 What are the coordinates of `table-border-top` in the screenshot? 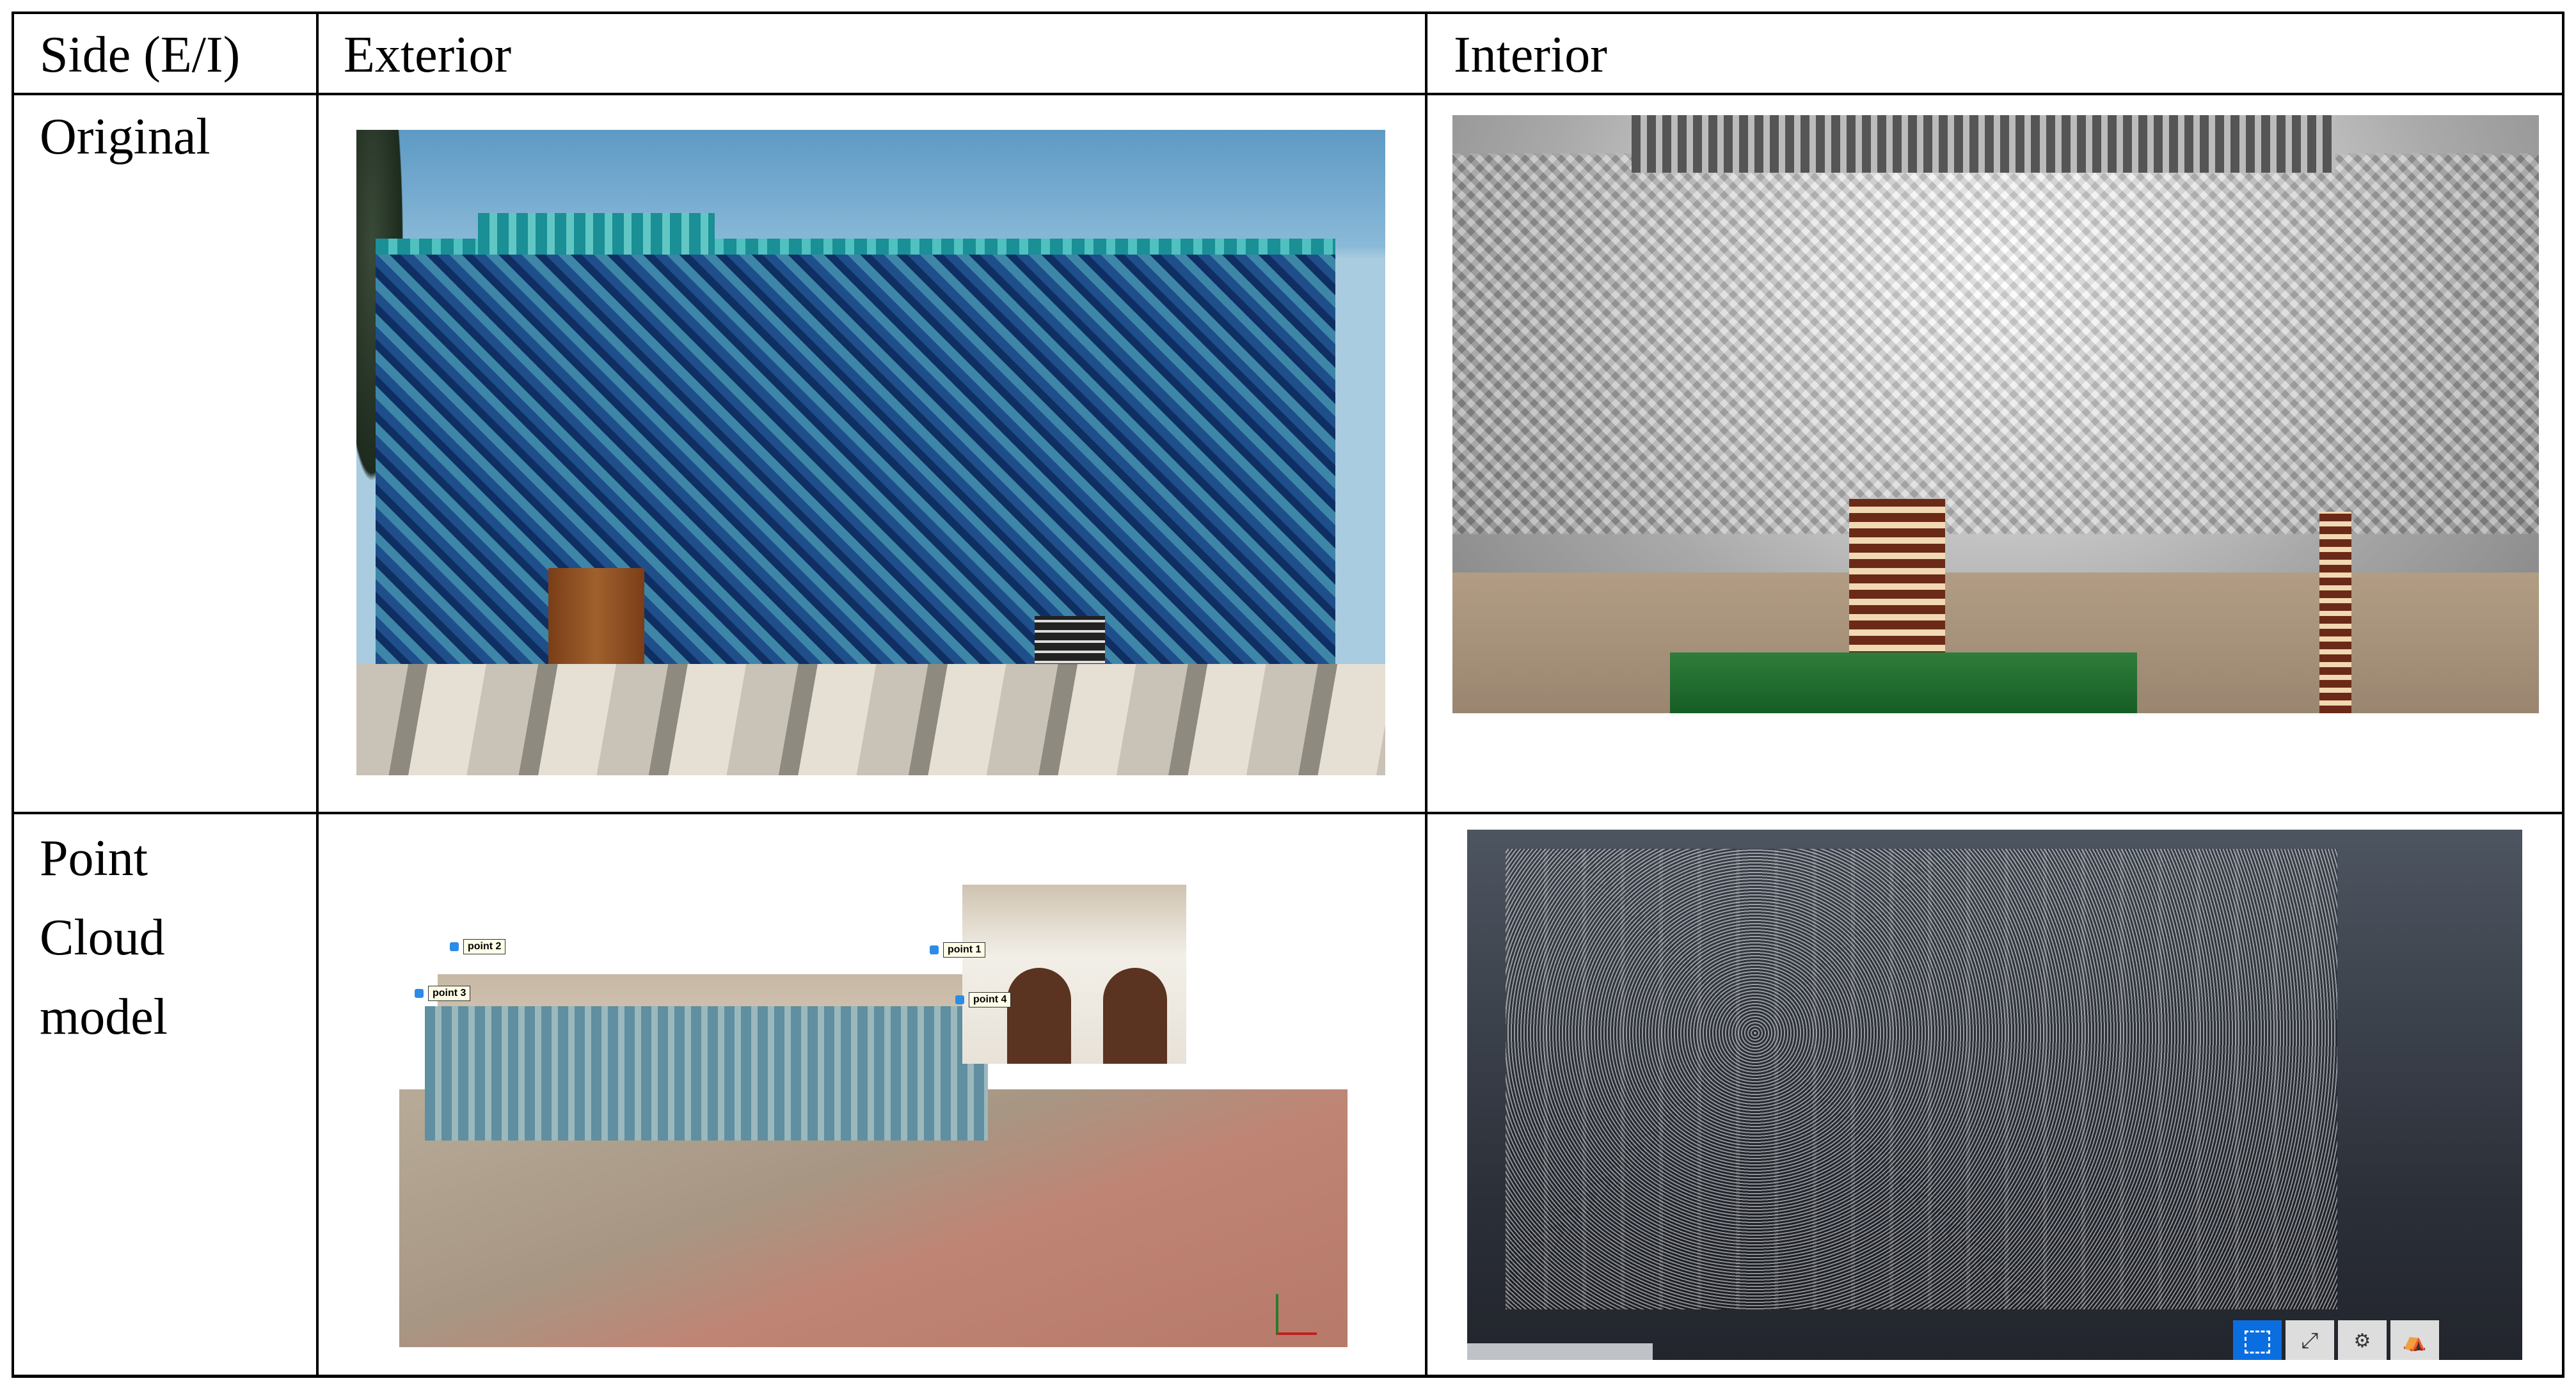 It's located at (1289, 13).